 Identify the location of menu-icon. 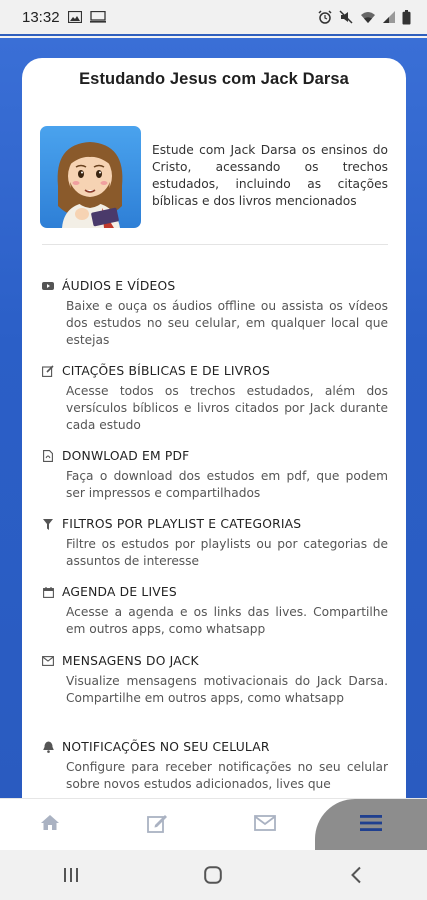
(371, 825).